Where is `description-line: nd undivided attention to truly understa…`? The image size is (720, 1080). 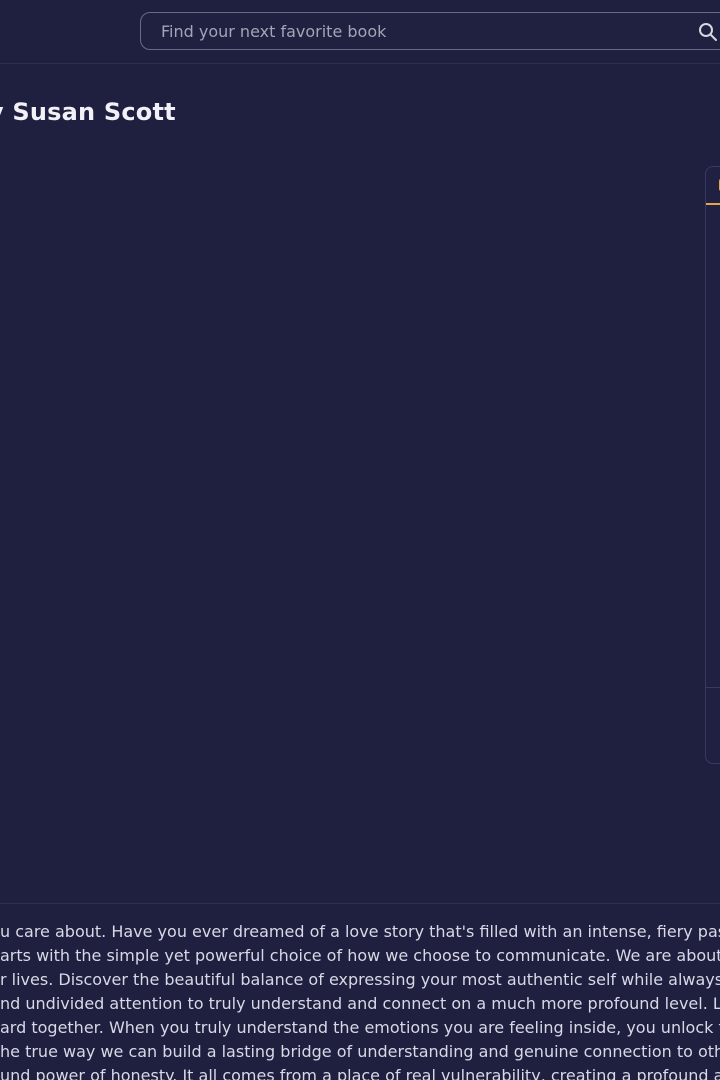
description-line: nd undivided attention to truly understa… is located at coordinates (360, 1003).